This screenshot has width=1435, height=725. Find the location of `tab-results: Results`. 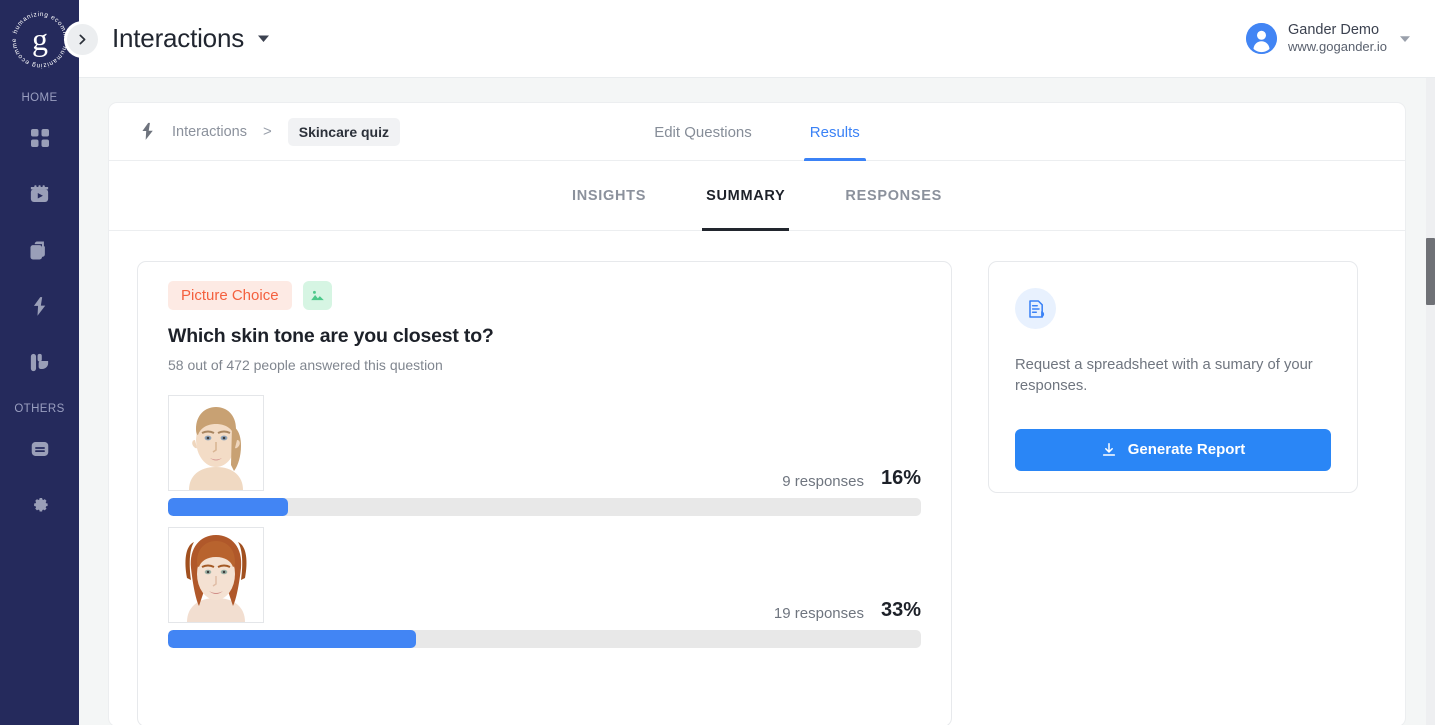

tab-results: Results is located at coordinates (834, 132).